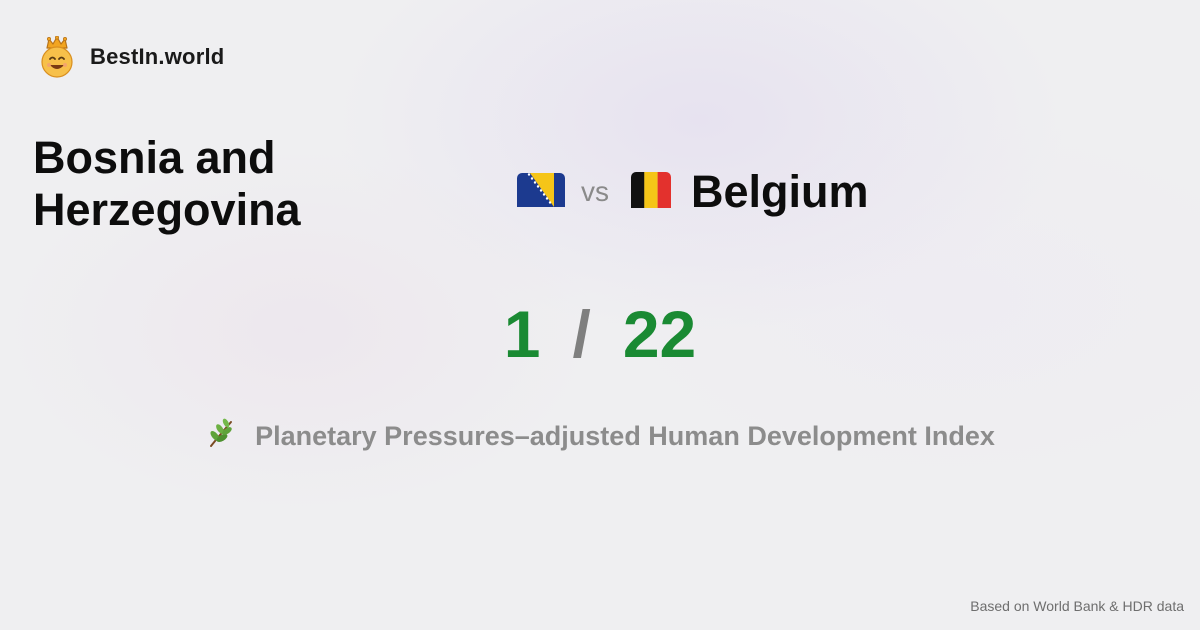  Describe the element at coordinates (221, 436) in the screenshot. I see `herb-icon` at that location.